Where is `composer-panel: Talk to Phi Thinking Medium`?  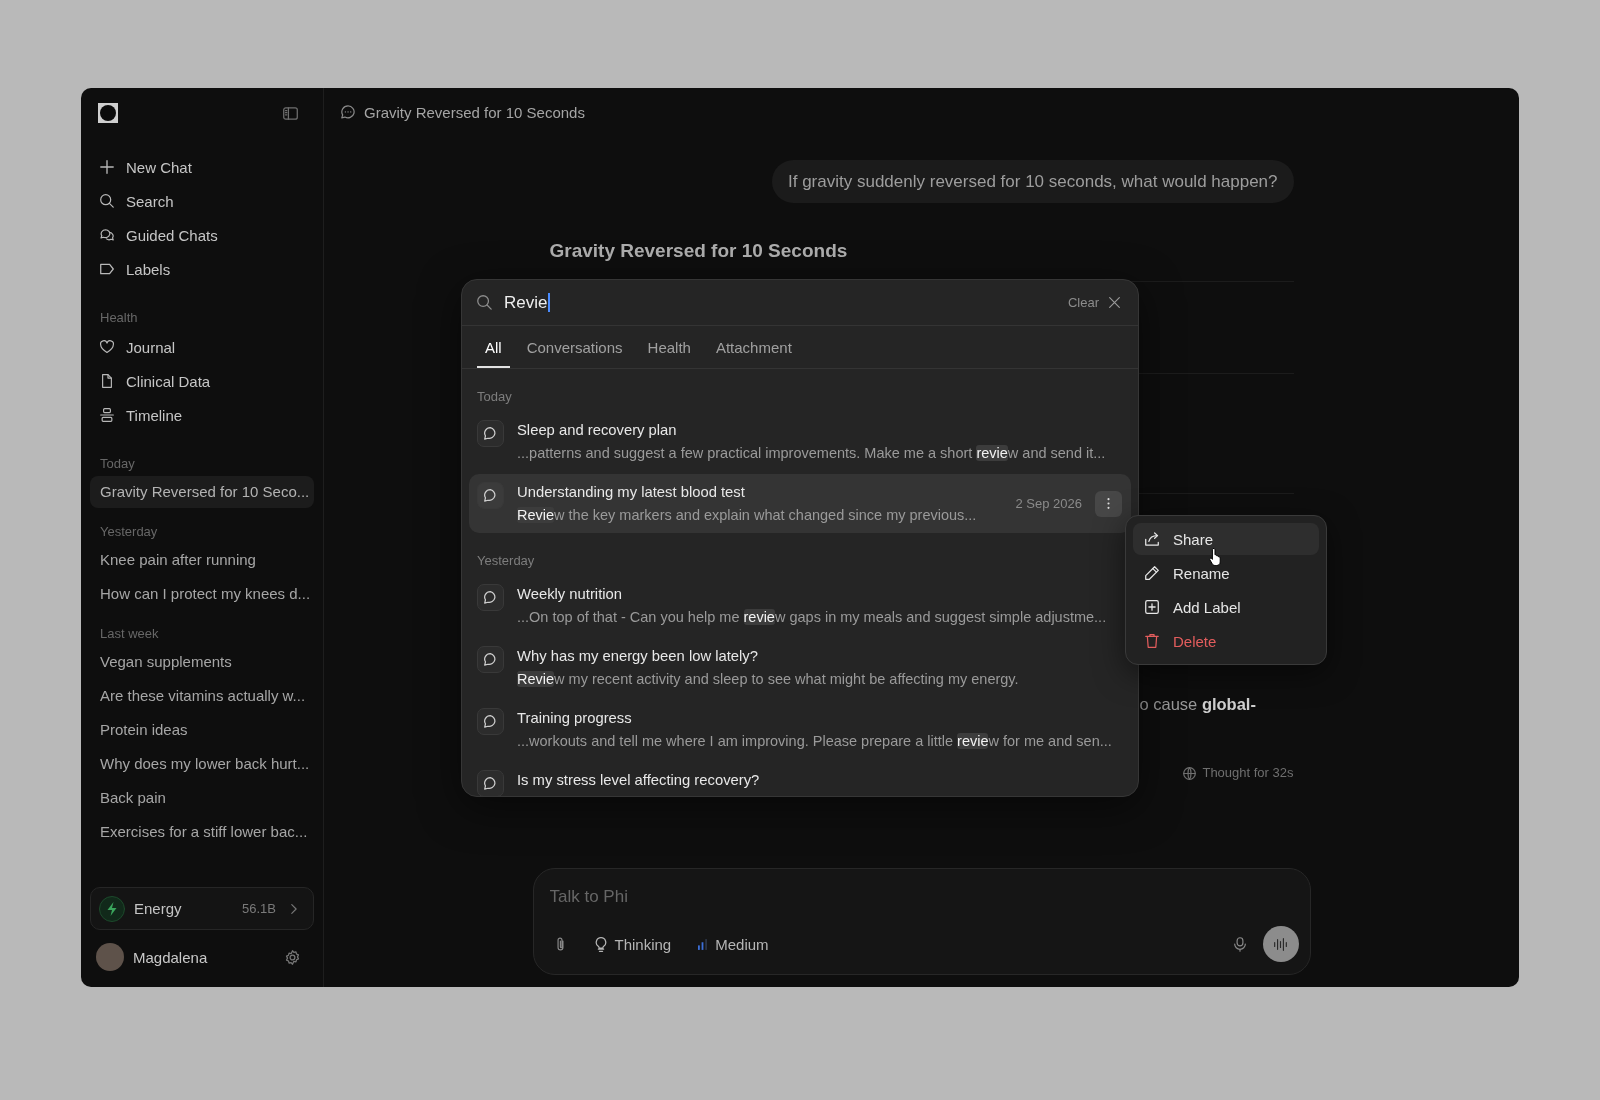 composer-panel: Talk to Phi Thinking Medium is located at coordinates (921, 921).